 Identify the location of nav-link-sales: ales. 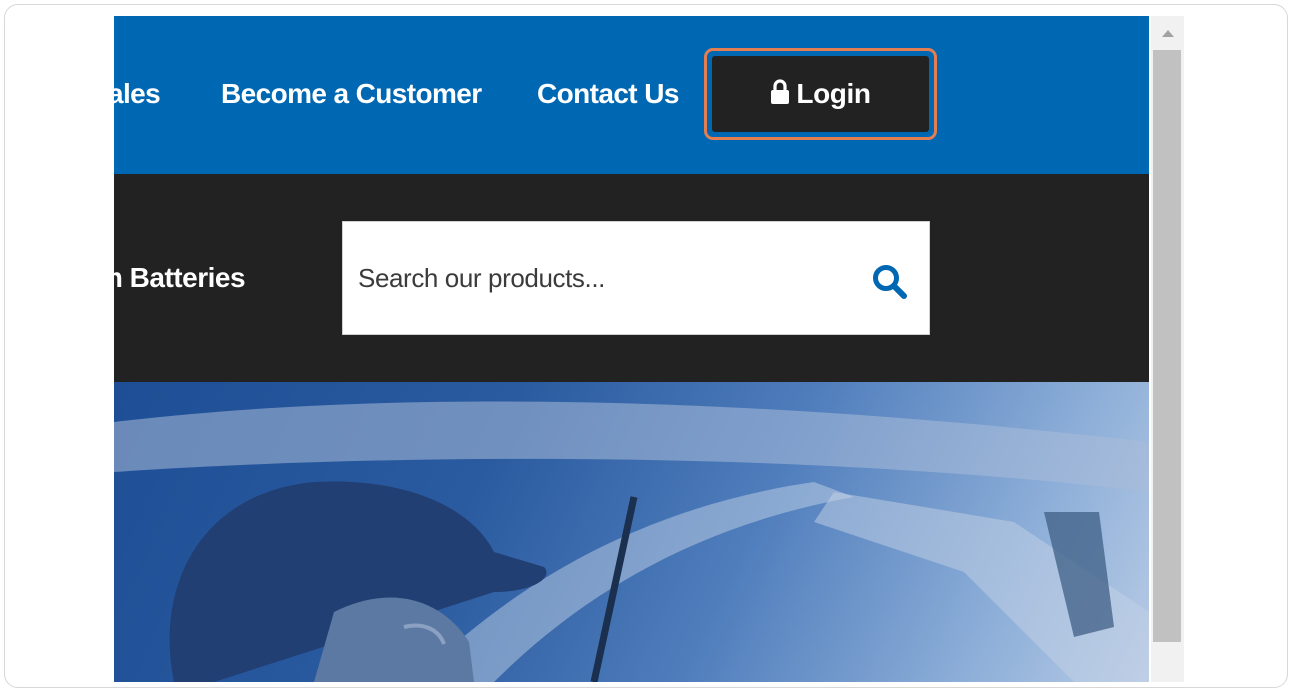
(137, 94).